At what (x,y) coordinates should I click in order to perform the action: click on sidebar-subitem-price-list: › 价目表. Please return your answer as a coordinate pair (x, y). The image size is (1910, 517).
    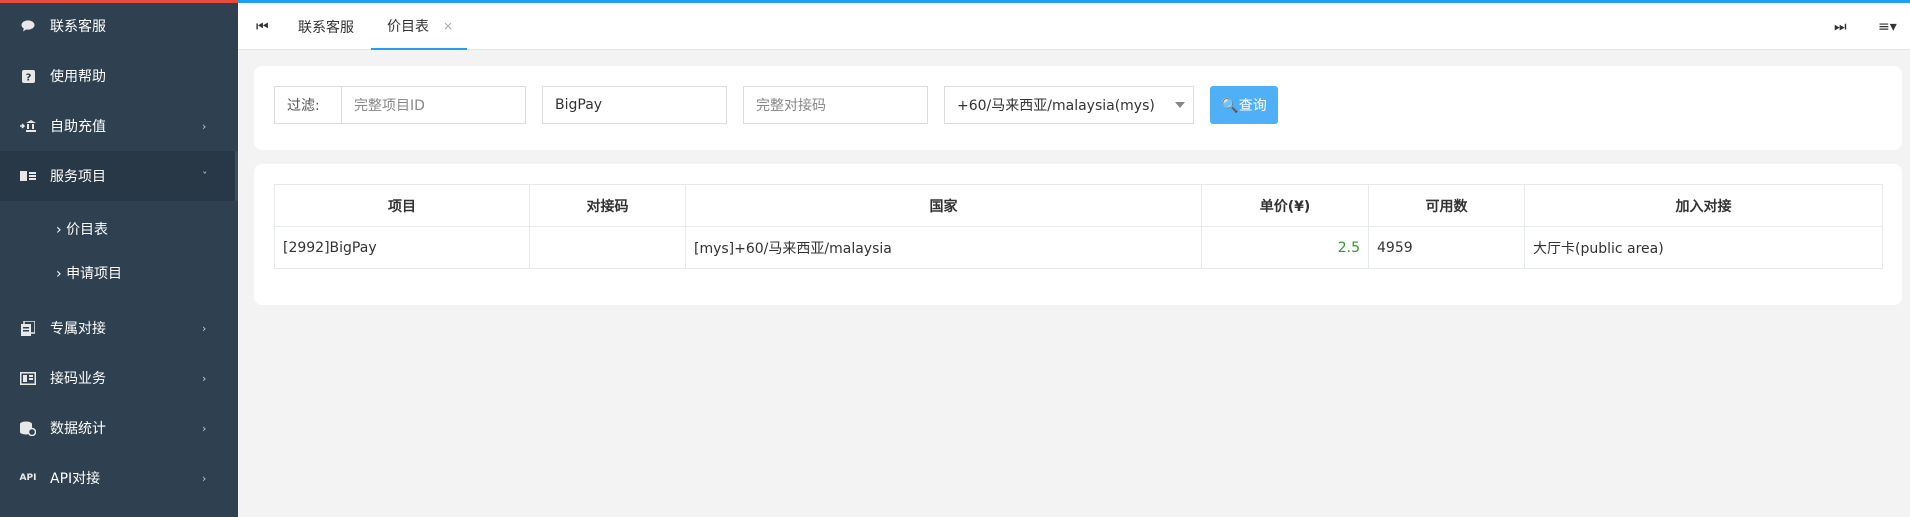
    Looking at the image, I should click on (119, 229).